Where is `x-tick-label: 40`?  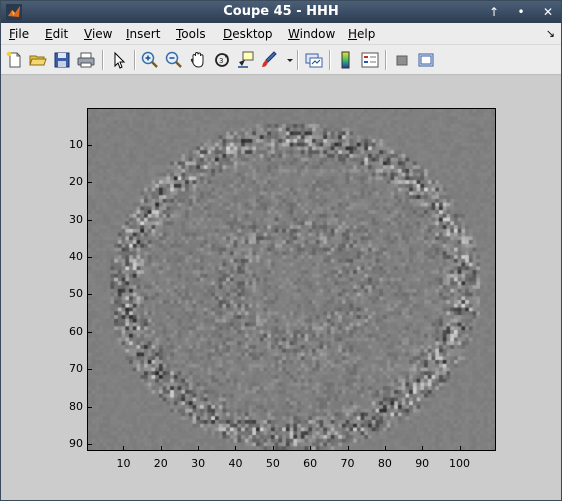 x-tick-label: 40 is located at coordinates (235, 463).